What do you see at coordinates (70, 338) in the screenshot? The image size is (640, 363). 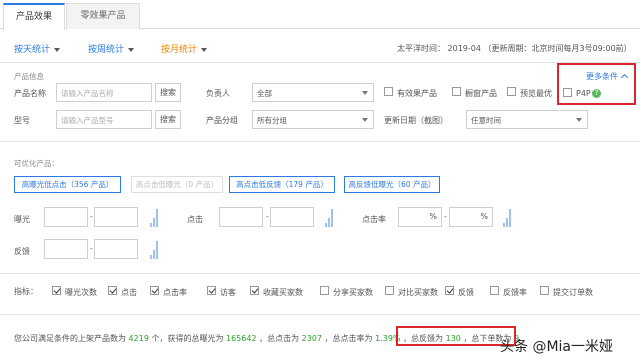 I see `summary-text: 您公司满足条件的上架产品数为` at bounding box center [70, 338].